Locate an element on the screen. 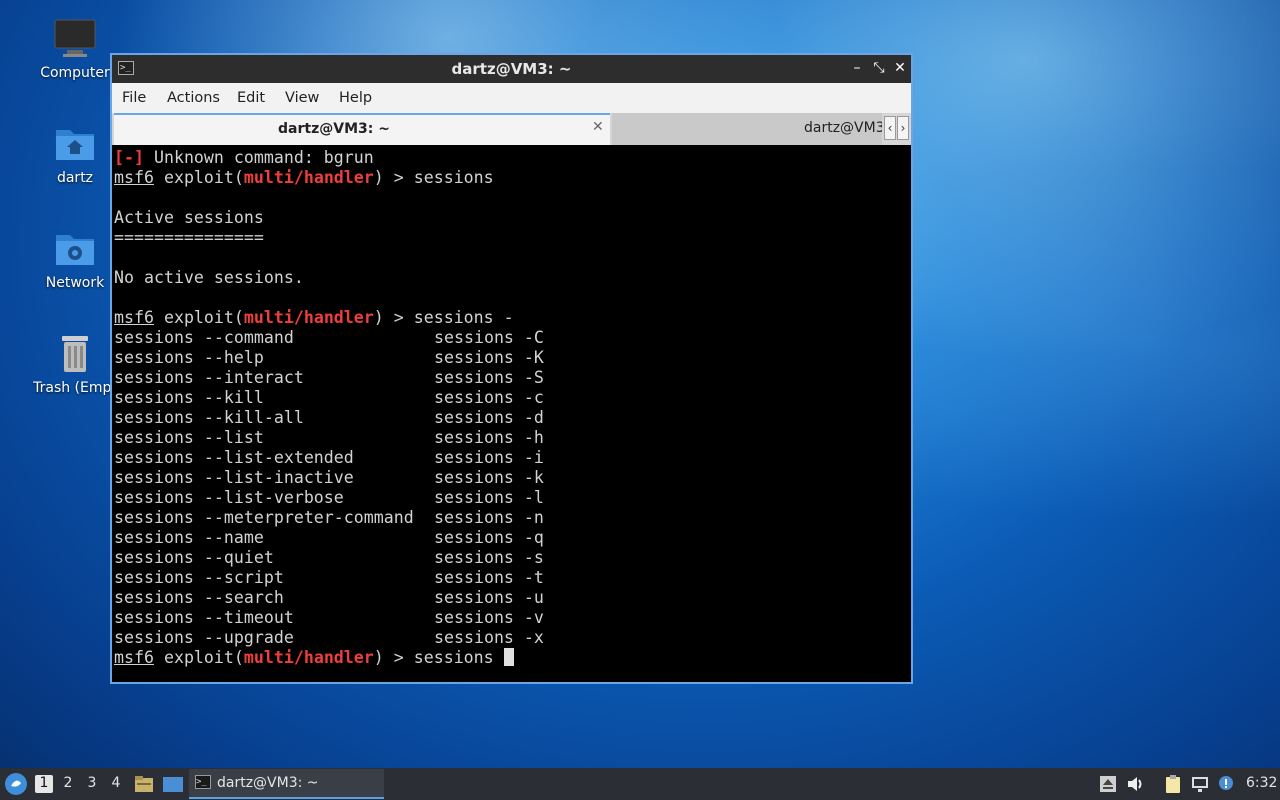  volume-icon is located at coordinates (1136, 784).